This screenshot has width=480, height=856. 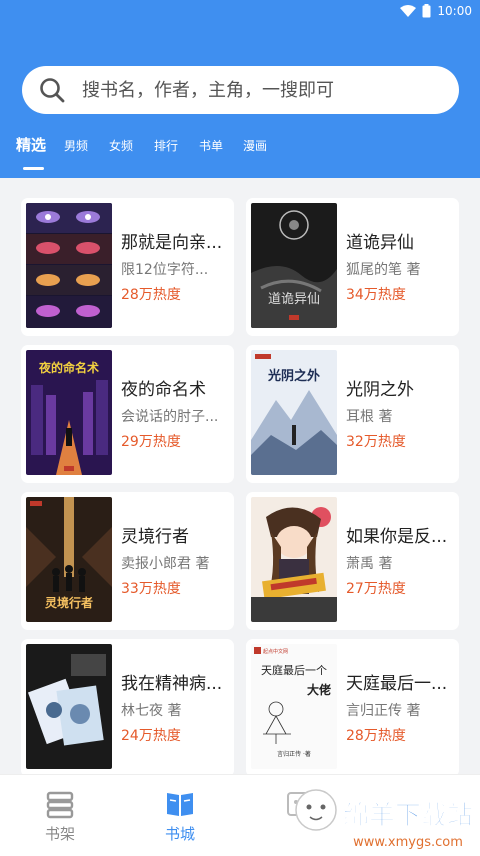 What do you see at coordinates (255, 146) in the screenshot?
I see `tab-comics: 漫画` at bounding box center [255, 146].